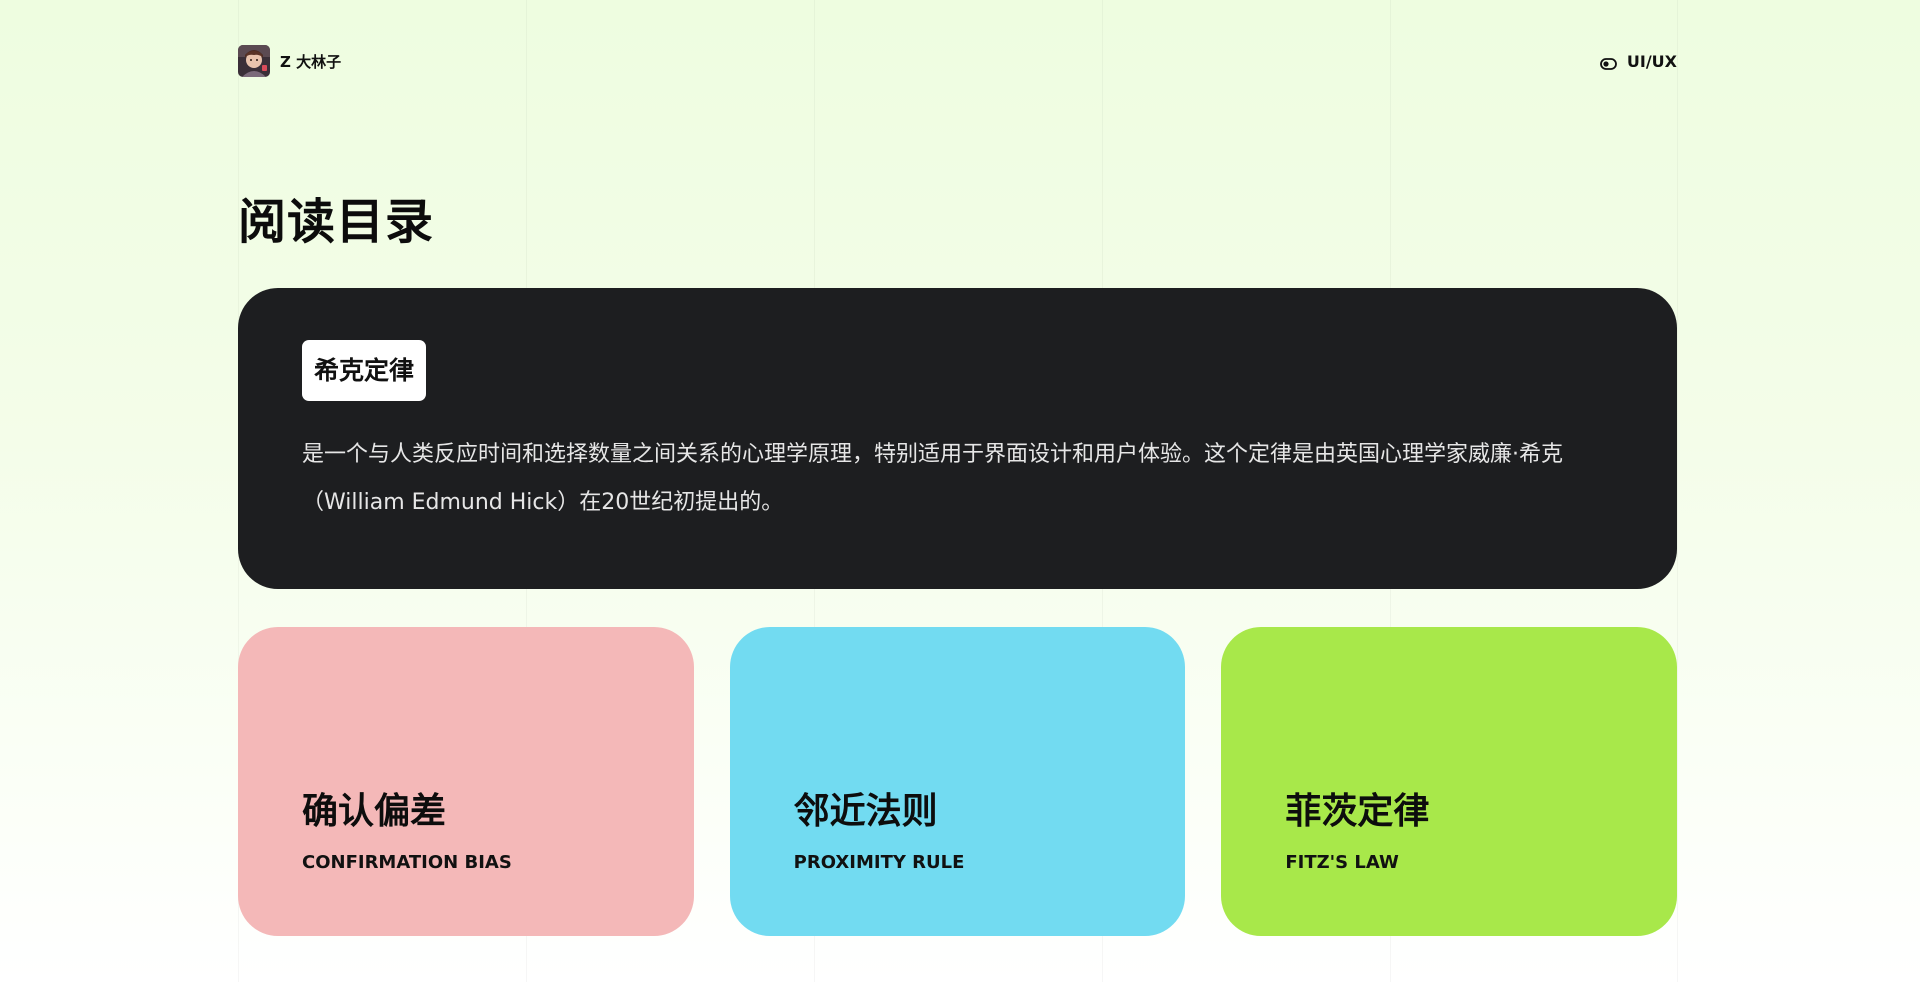 This screenshot has width=1920, height=982. I want to click on toggle-icon, so click(1608, 62).